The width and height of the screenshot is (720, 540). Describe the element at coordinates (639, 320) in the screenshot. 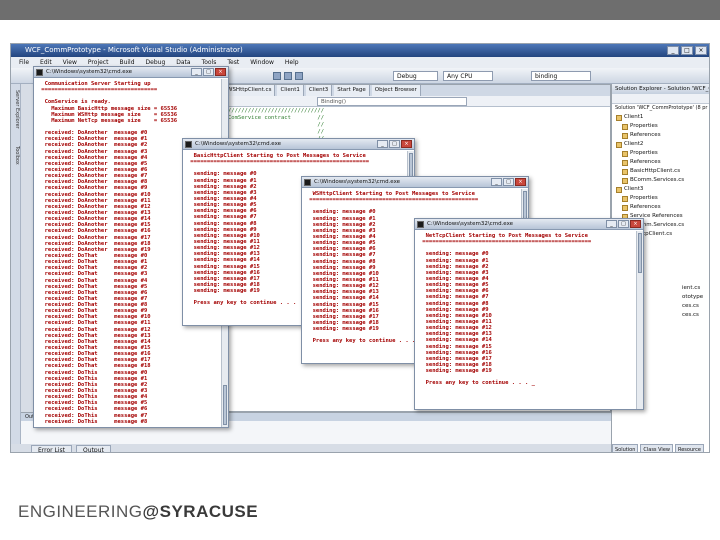

I see `console-scrollbar` at that location.